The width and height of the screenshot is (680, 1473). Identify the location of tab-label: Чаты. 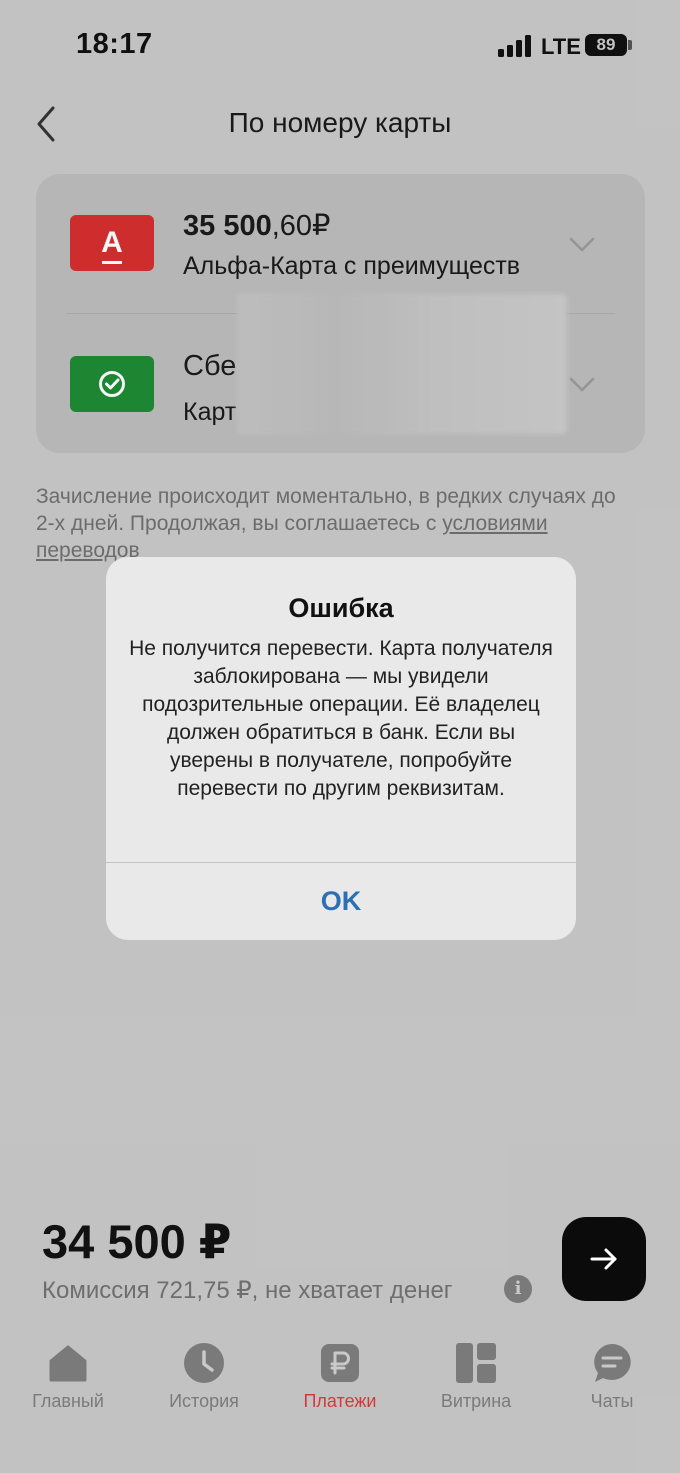
(612, 1401).